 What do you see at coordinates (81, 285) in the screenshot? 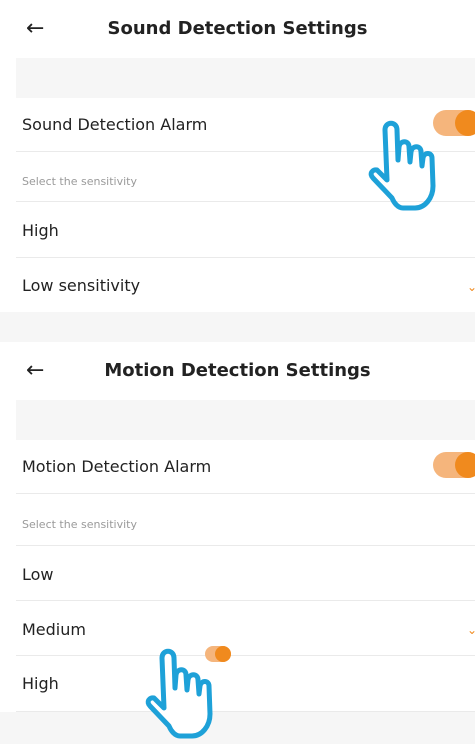
I see `option-label: Low sensitivity` at bounding box center [81, 285].